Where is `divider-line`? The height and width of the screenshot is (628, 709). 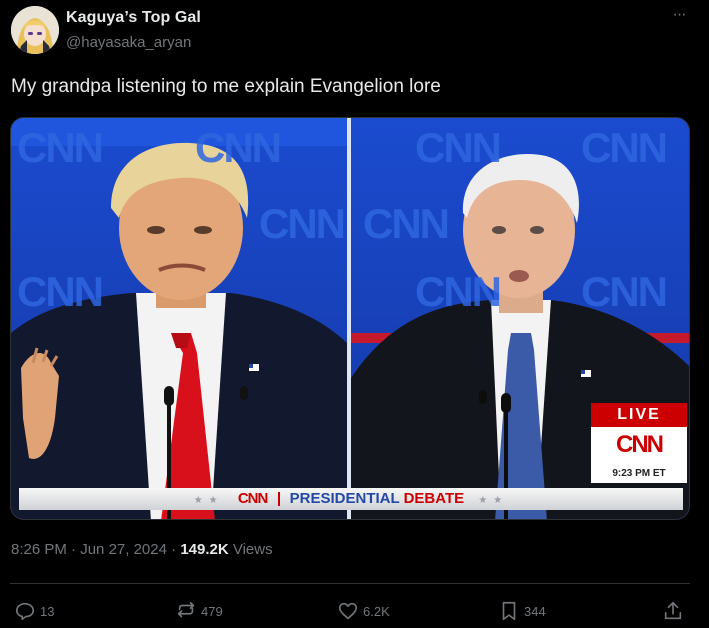 divider-line is located at coordinates (350, 583).